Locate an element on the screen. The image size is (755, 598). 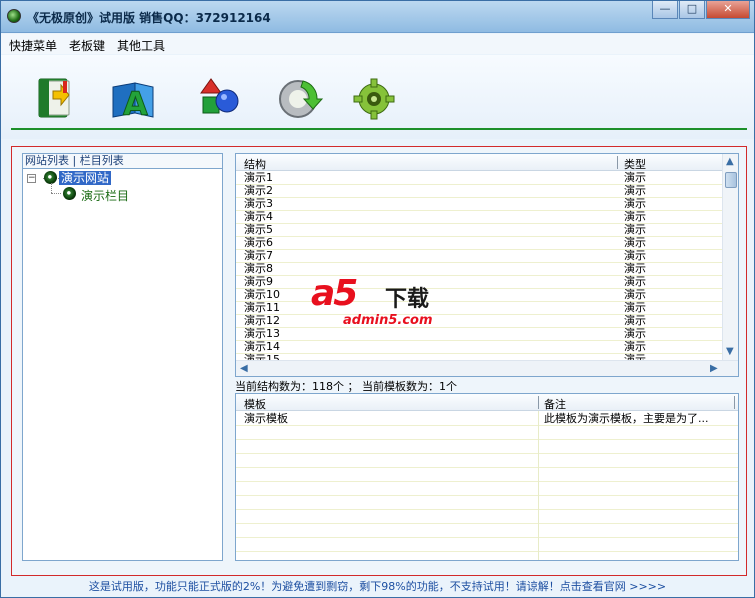
column-divider-end is located at coordinates (734, 402).